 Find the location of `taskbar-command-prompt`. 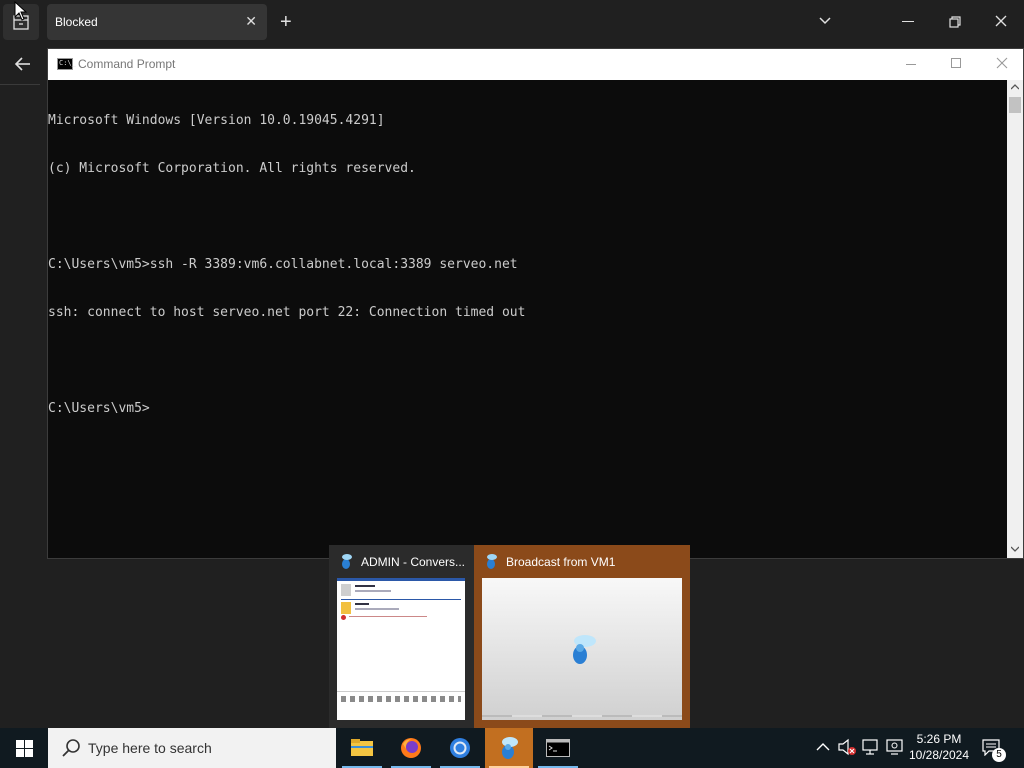

taskbar-command-prompt is located at coordinates (558, 748).